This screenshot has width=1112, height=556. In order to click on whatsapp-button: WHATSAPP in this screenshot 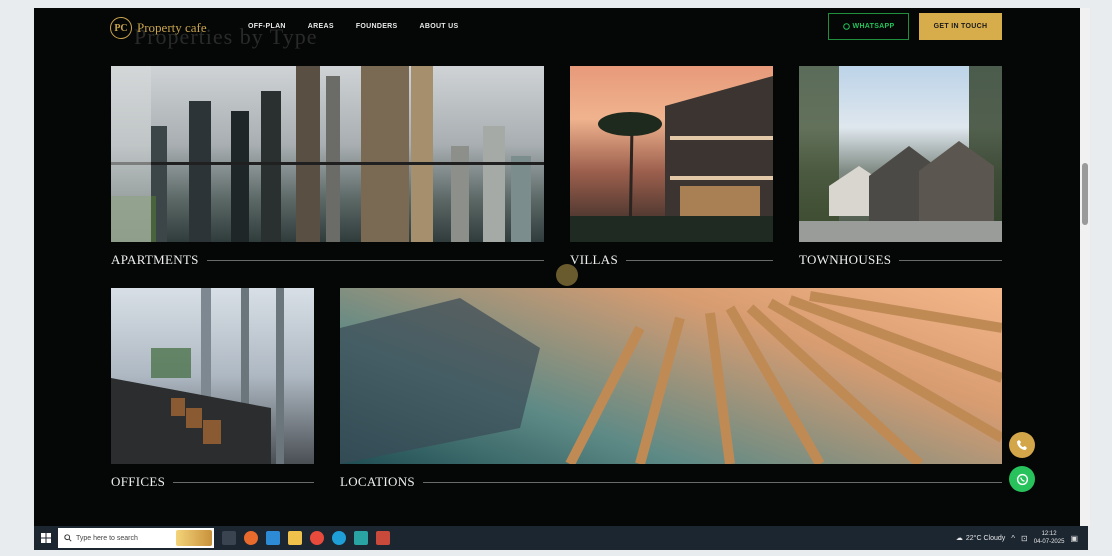, I will do `click(868, 26)`.